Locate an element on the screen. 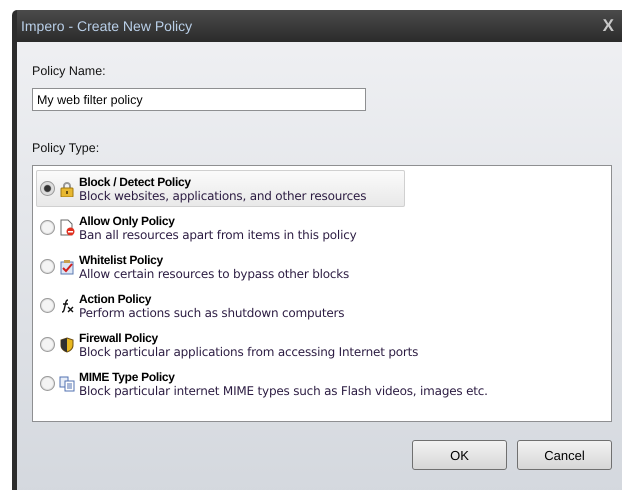 The image size is (622, 490). option-title: Whitelist Policy is located at coordinates (121, 259).